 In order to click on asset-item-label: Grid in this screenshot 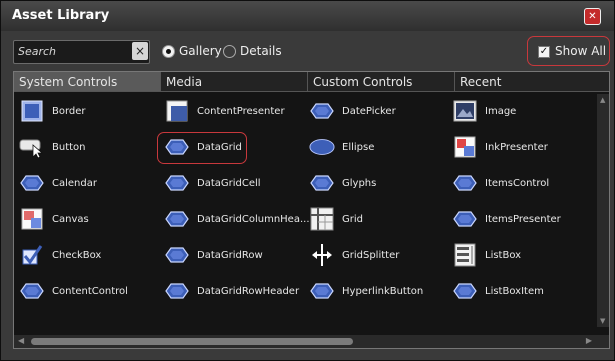, I will do `click(352, 219)`.